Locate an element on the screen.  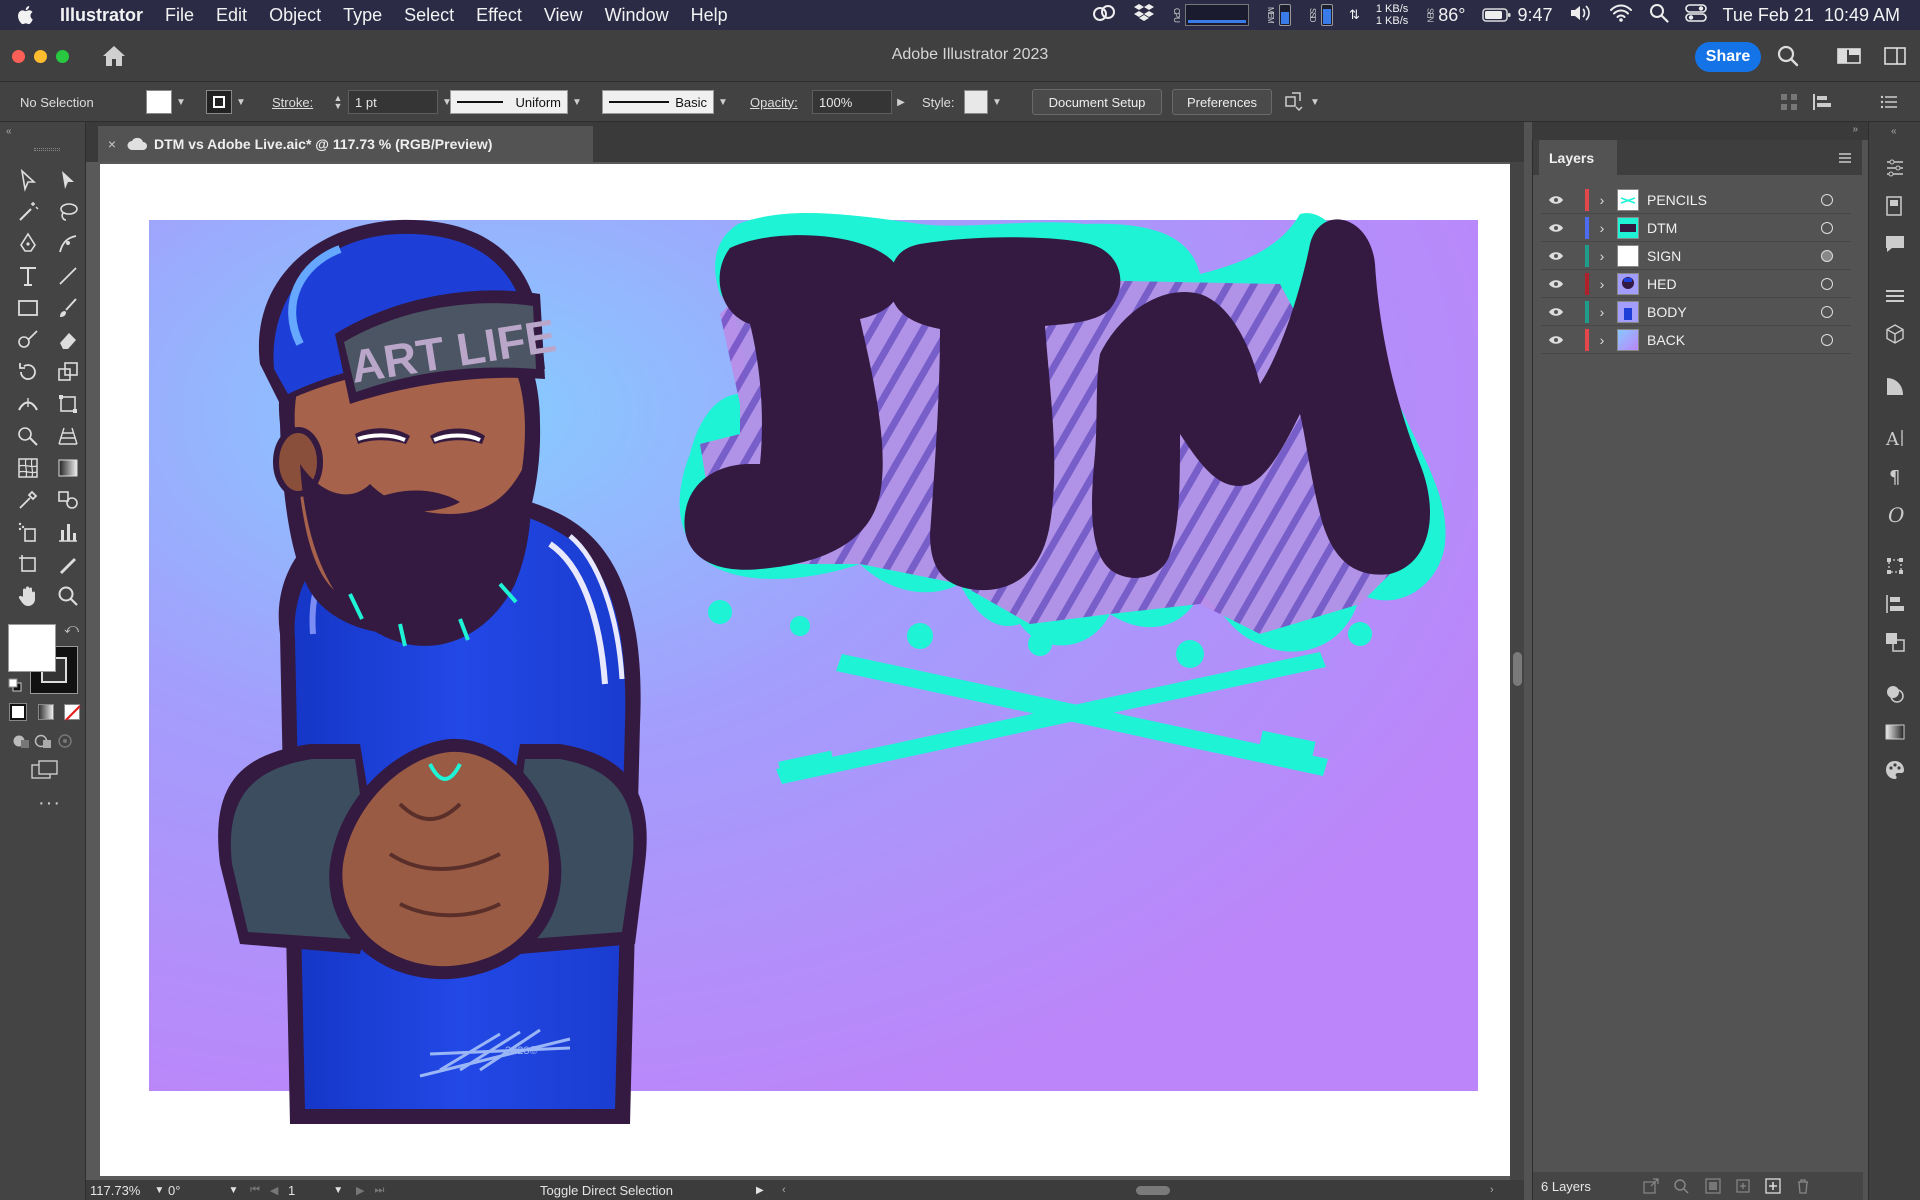
opacity-input: 100% is located at coordinates (852, 102).